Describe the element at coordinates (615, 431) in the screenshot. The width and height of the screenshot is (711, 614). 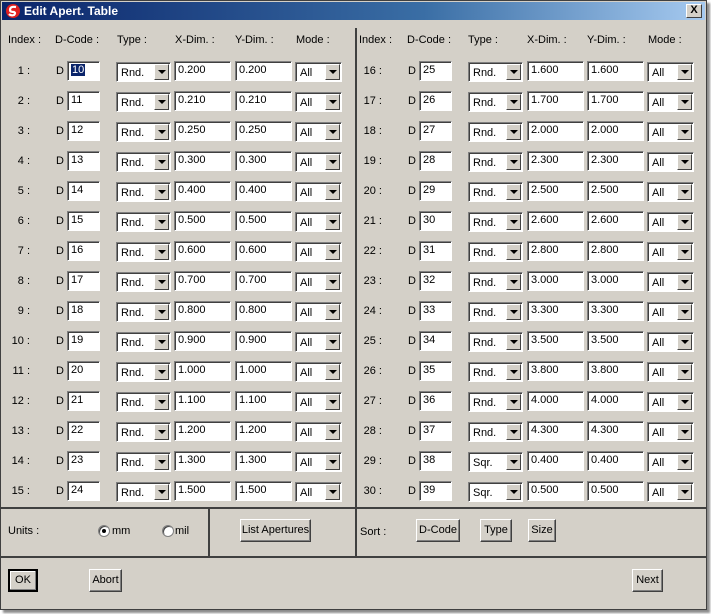
I see `ydim-input: 4.300` at that location.